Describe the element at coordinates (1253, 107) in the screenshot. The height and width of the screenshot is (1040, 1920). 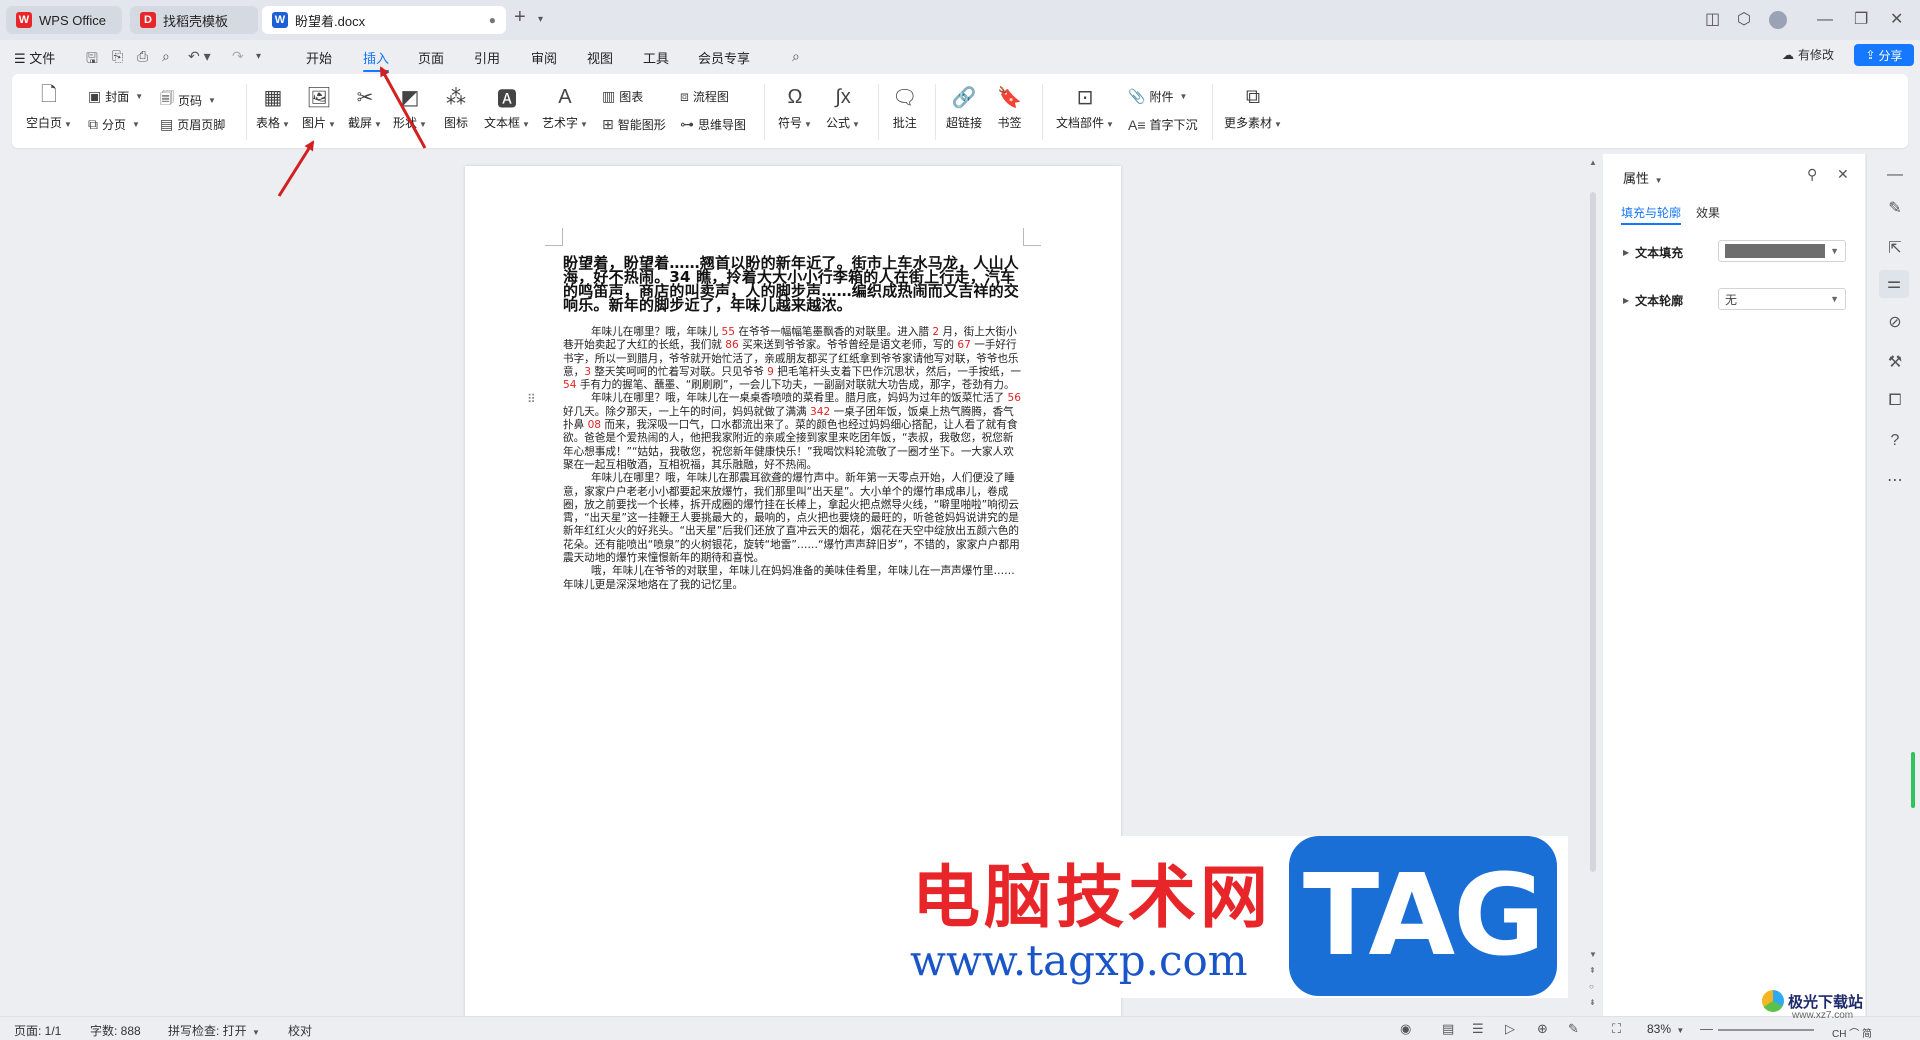
I see `more-materials-button: ⧉ 更多素材 ▼` at that location.